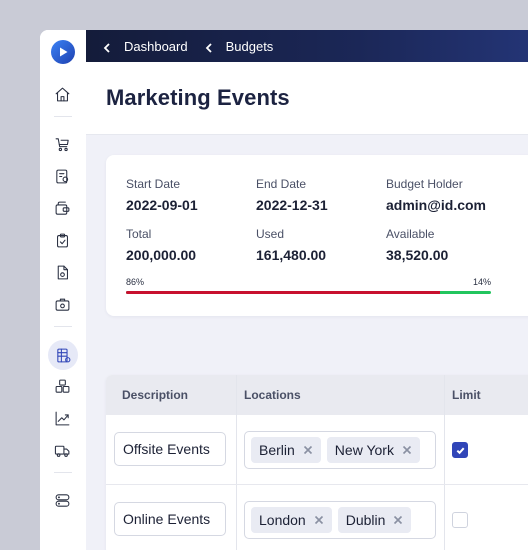 The image size is (528, 550). Describe the element at coordinates (307, 98) in the screenshot. I see `page-header: Marketing Events` at that location.